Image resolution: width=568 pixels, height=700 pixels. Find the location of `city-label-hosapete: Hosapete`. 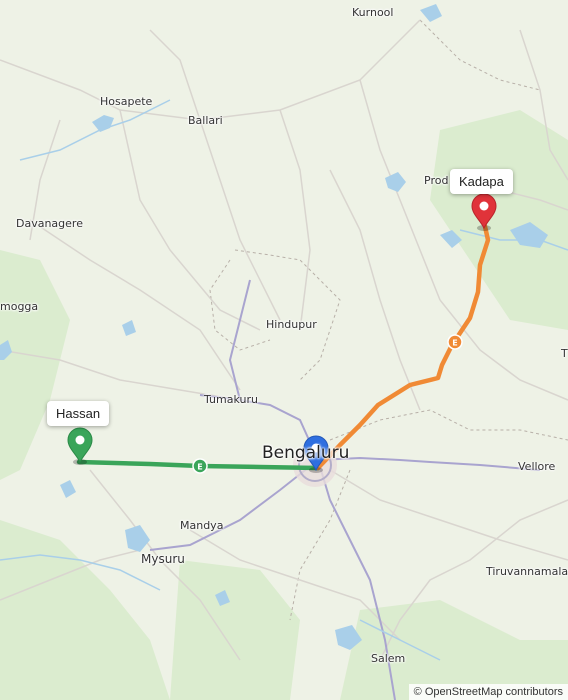

city-label-hosapete: Hosapete is located at coordinates (126, 101).